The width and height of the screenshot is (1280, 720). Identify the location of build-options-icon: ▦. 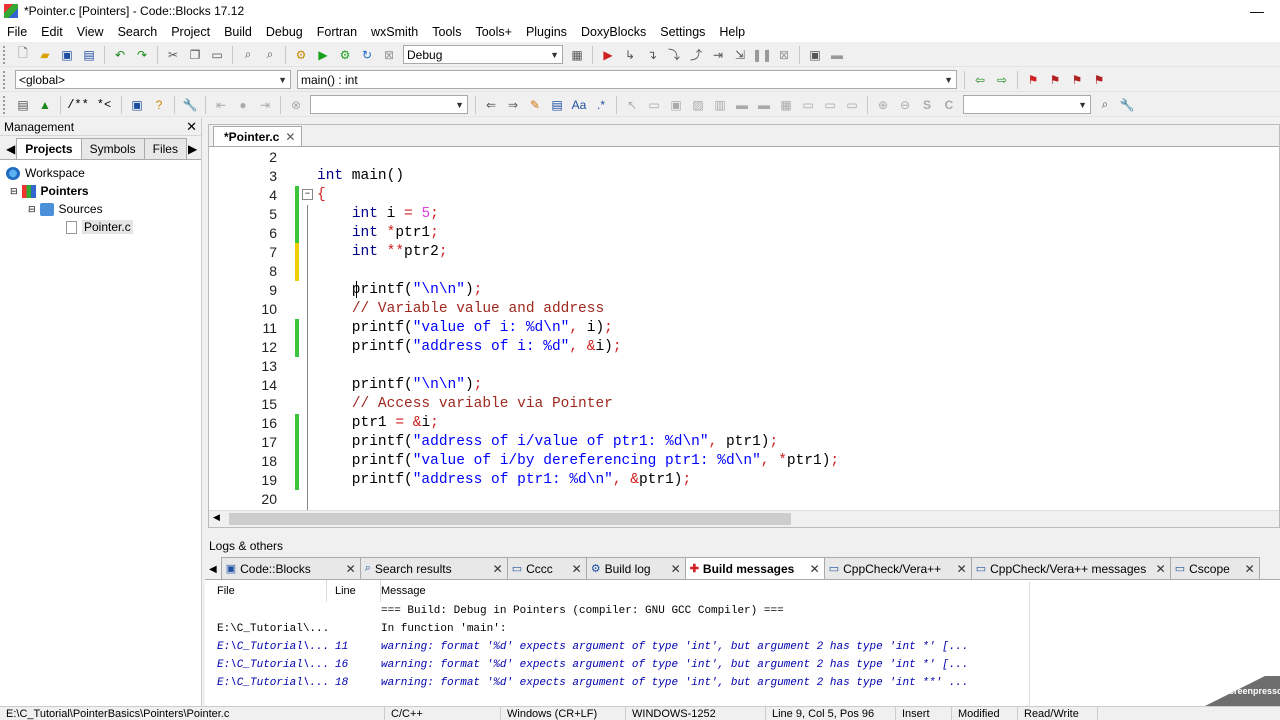
(577, 55).